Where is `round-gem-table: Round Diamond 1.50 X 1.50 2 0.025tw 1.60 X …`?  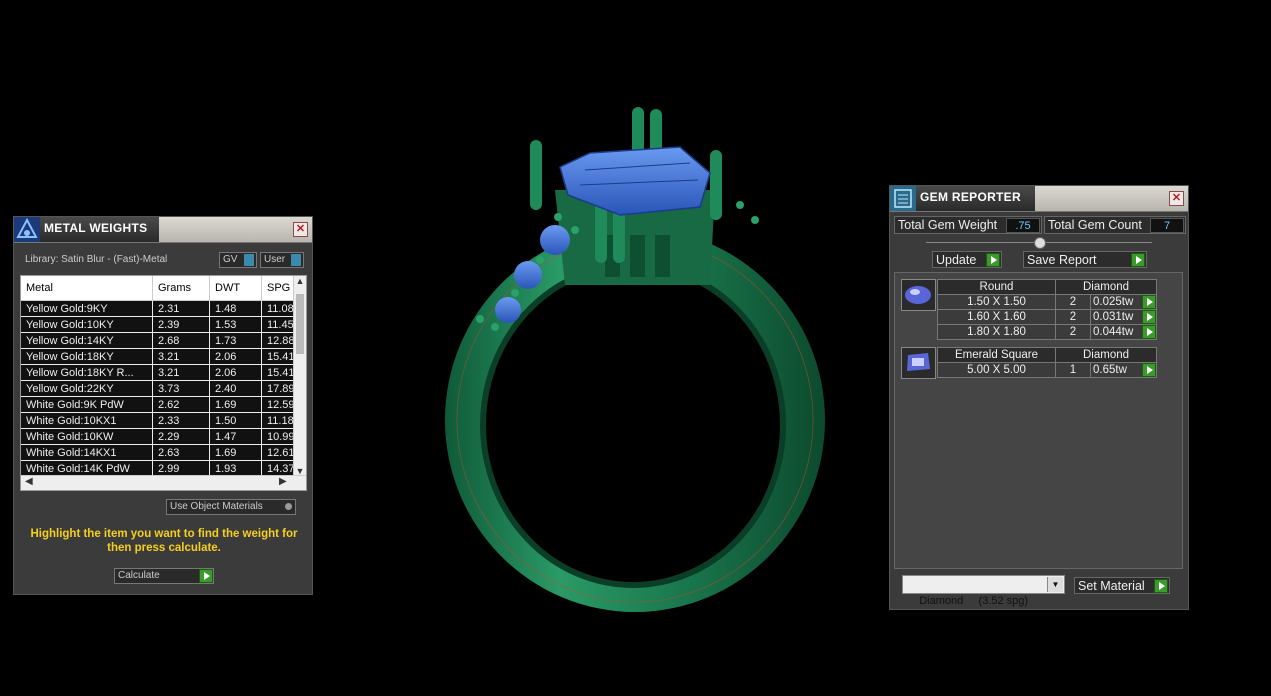 round-gem-table: Round Diamond 1.50 X 1.50 2 0.025tw 1.60 X … is located at coordinates (1047, 309).